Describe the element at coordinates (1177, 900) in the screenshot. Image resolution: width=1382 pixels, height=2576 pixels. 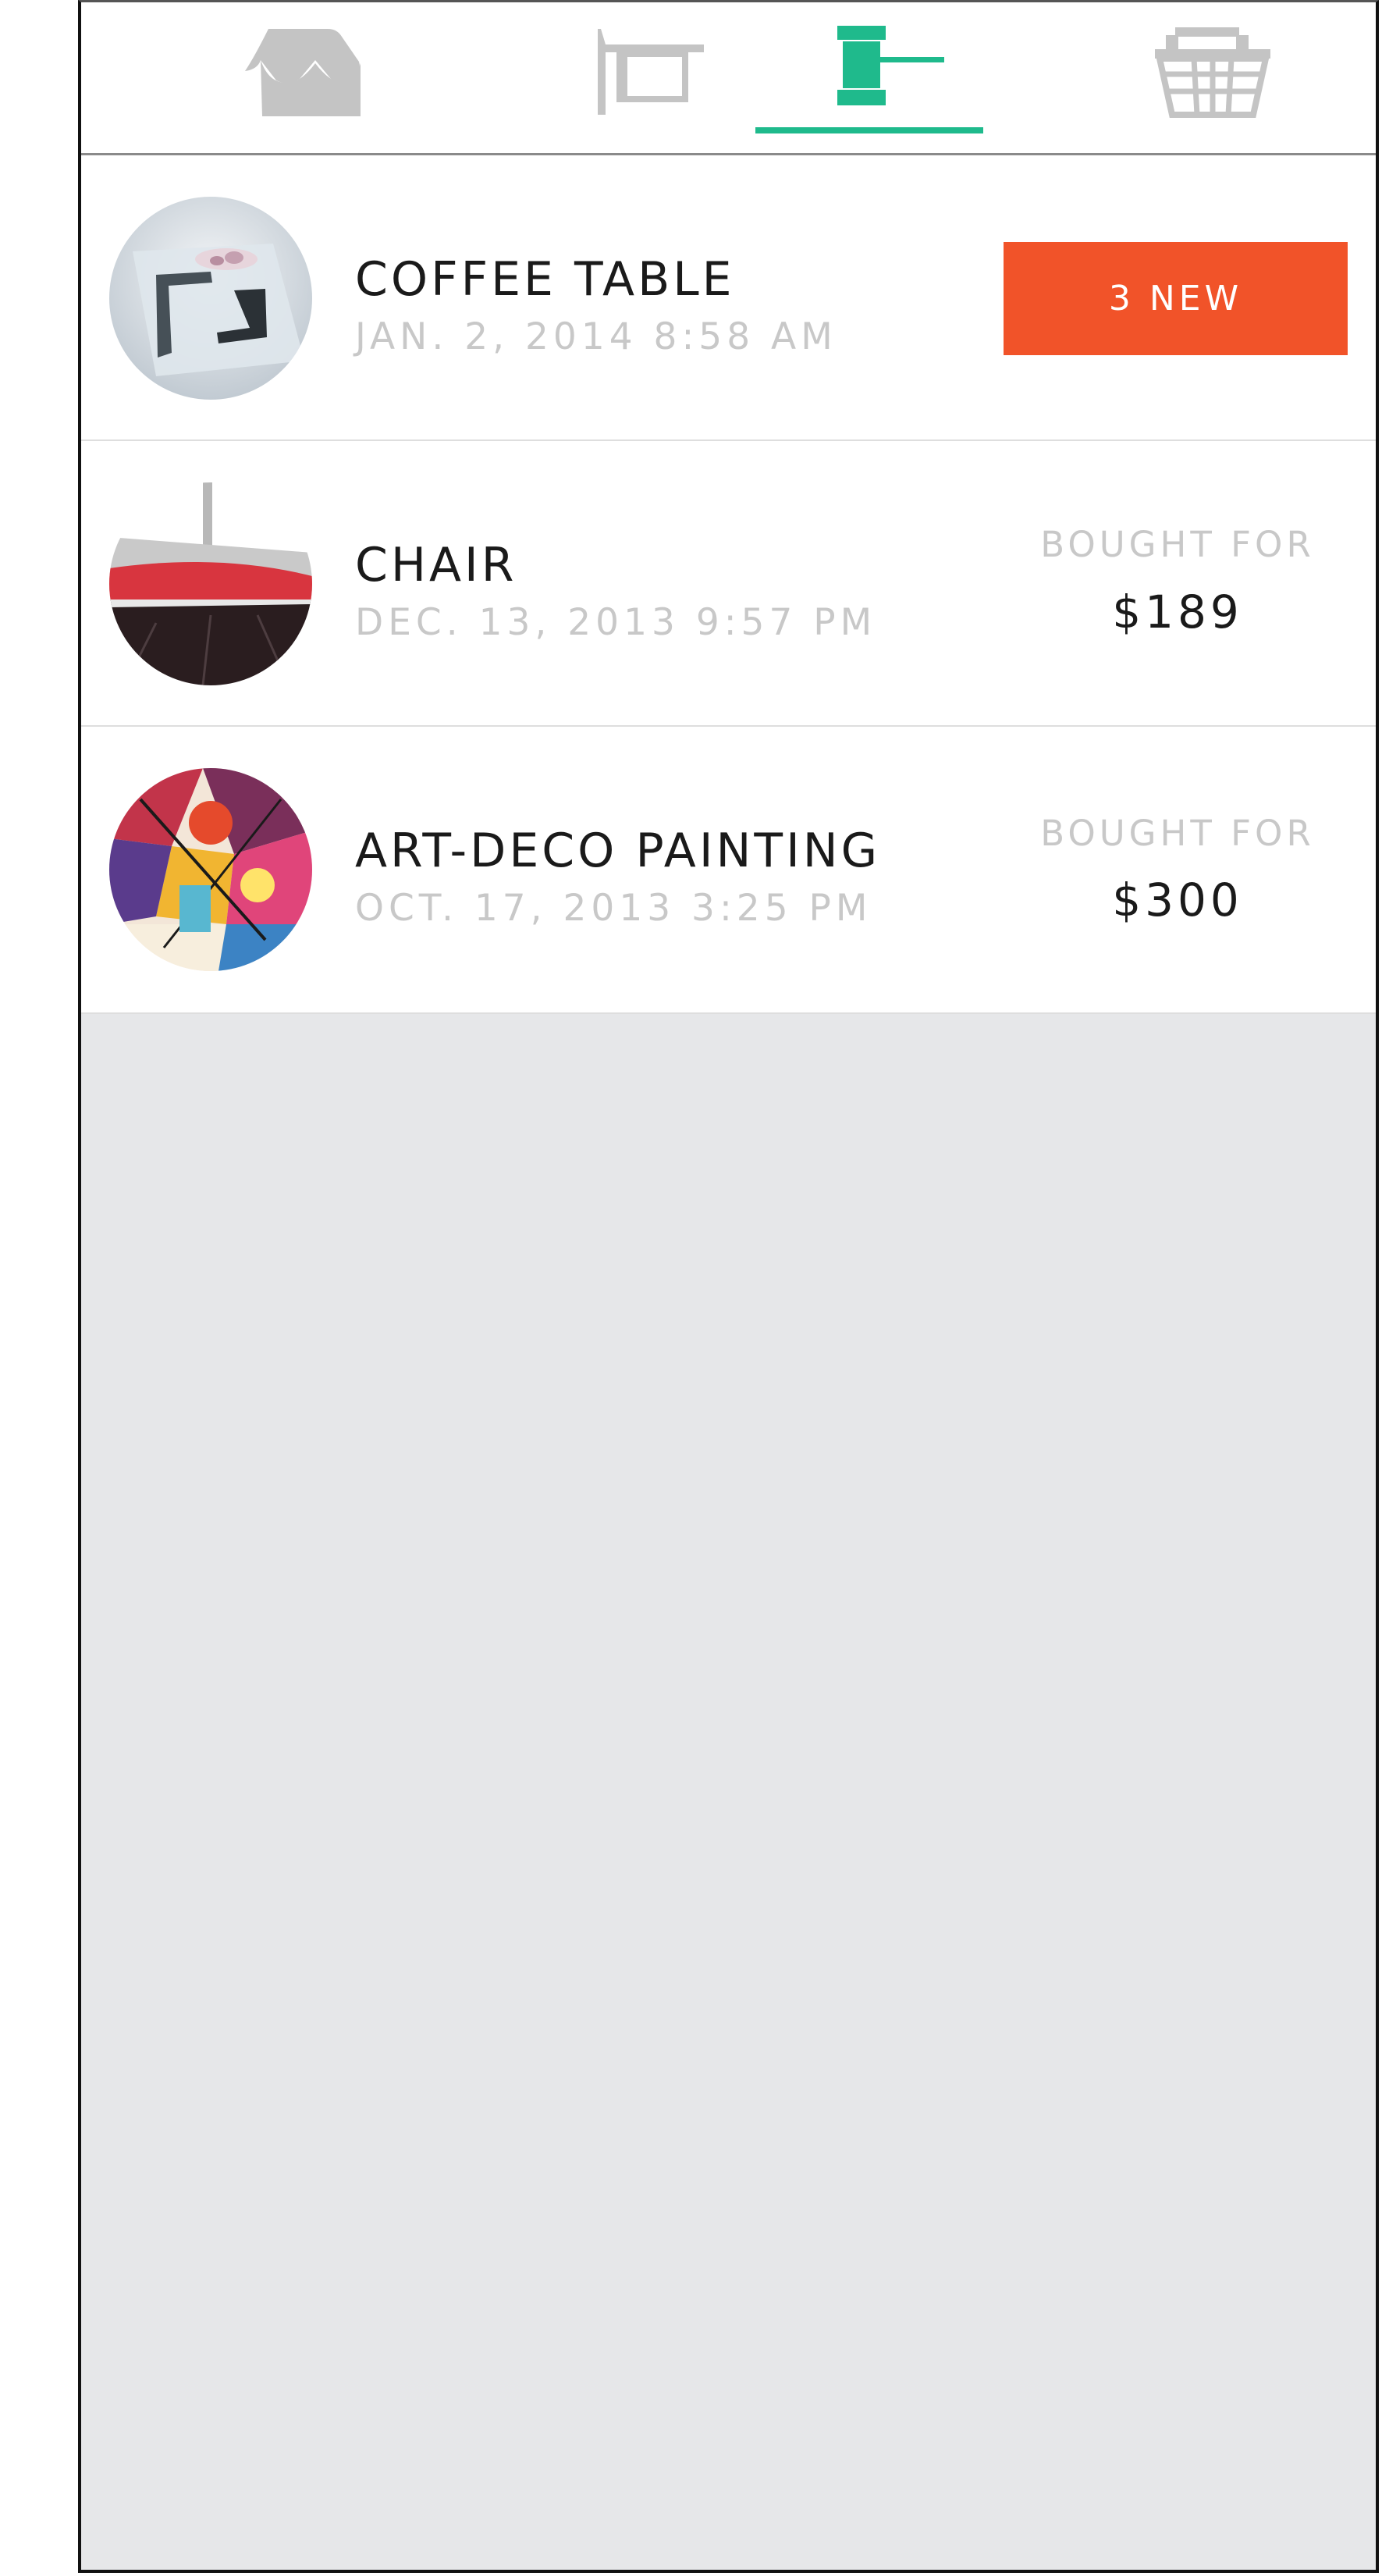
I see `bought-price: $300` at that location.